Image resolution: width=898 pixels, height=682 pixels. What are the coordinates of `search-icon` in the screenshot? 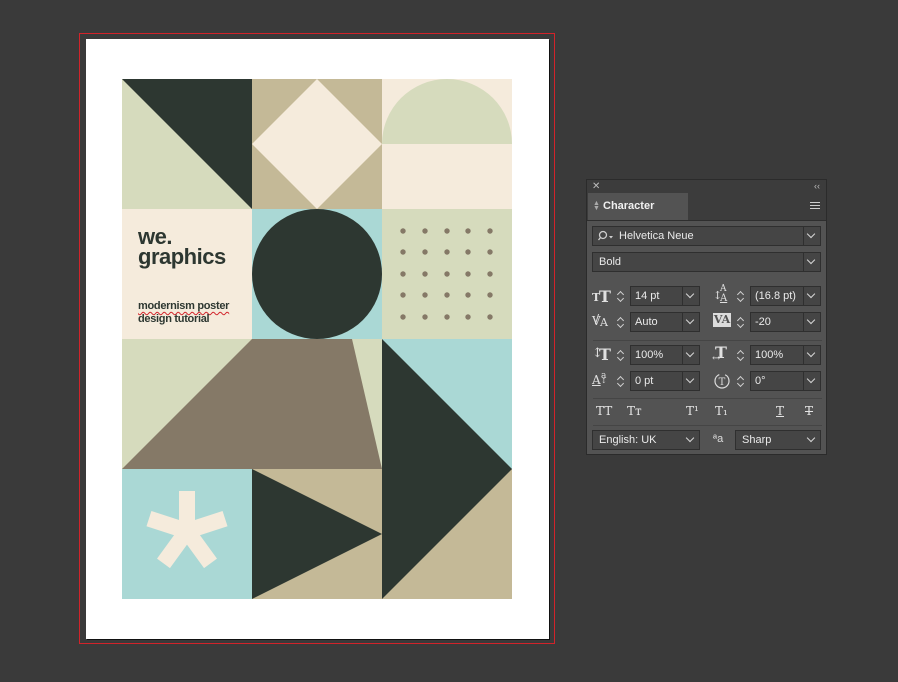 It's located at (605, 235).